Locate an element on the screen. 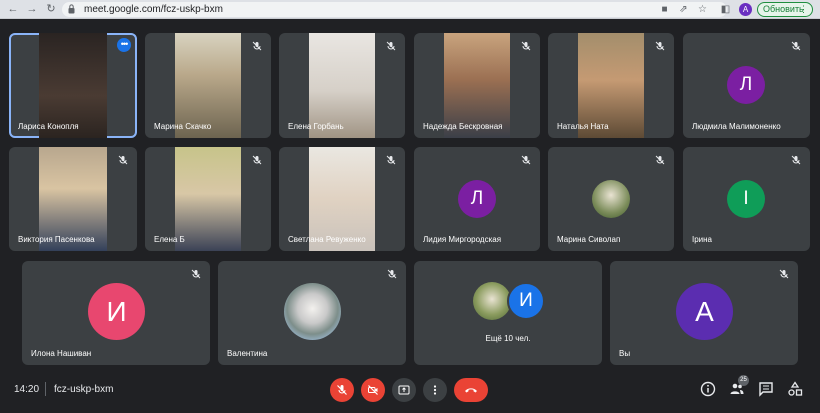 Image resolution: width=820 pixels, height=413 pixels. more-participants-tile: И Ещё 10 чел. is located at coordinates (508, 313).